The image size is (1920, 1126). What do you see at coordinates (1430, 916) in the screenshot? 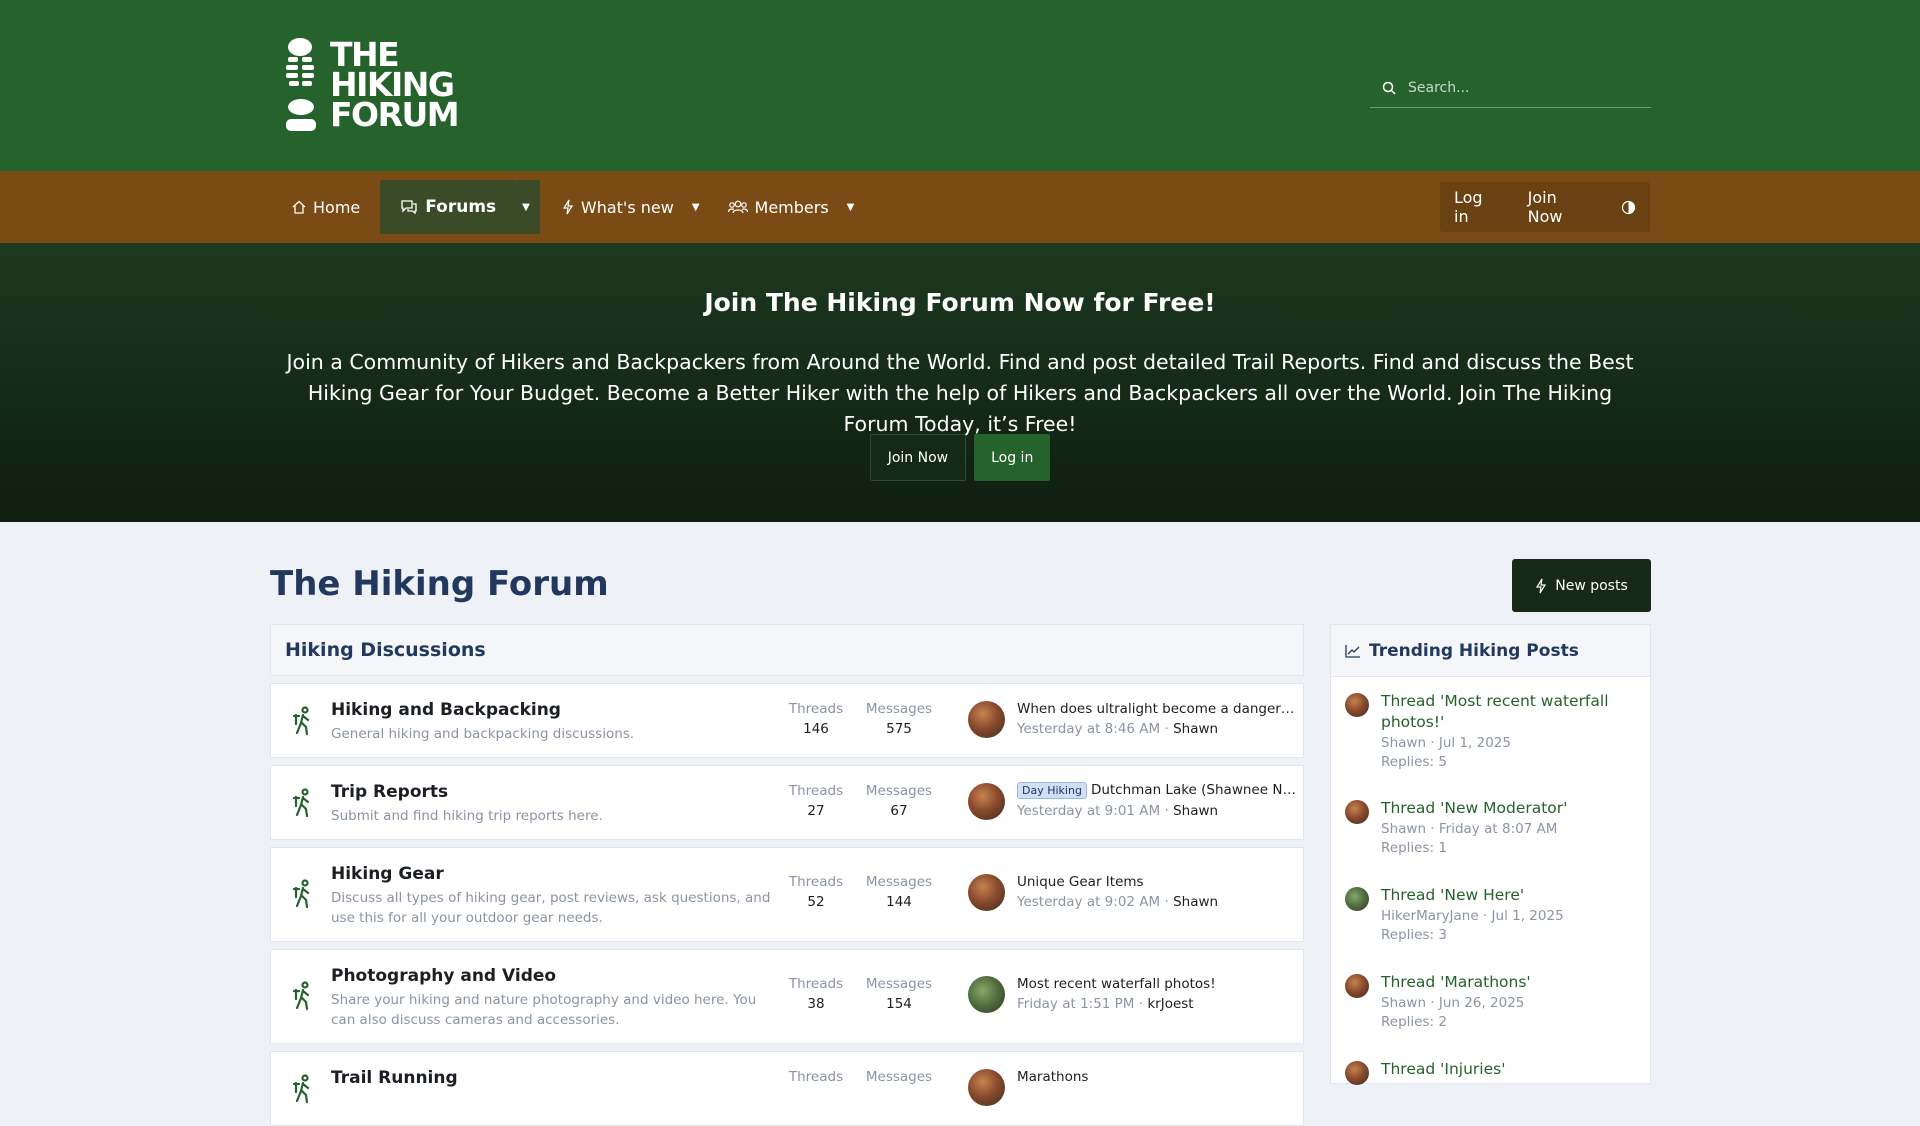
I see `trending-user: HikerMaryJane` at bounding box center [1430, 916].